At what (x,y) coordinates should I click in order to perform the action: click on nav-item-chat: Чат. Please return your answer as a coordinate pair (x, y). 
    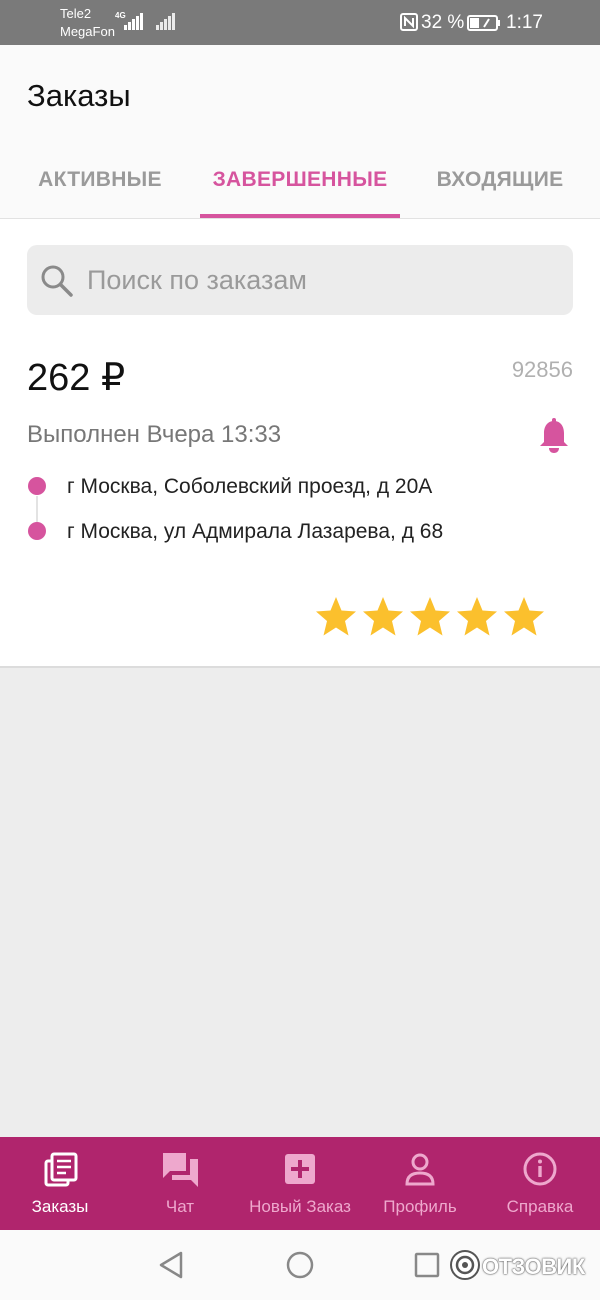
    Looking at the image, I should click on (180, 1183).